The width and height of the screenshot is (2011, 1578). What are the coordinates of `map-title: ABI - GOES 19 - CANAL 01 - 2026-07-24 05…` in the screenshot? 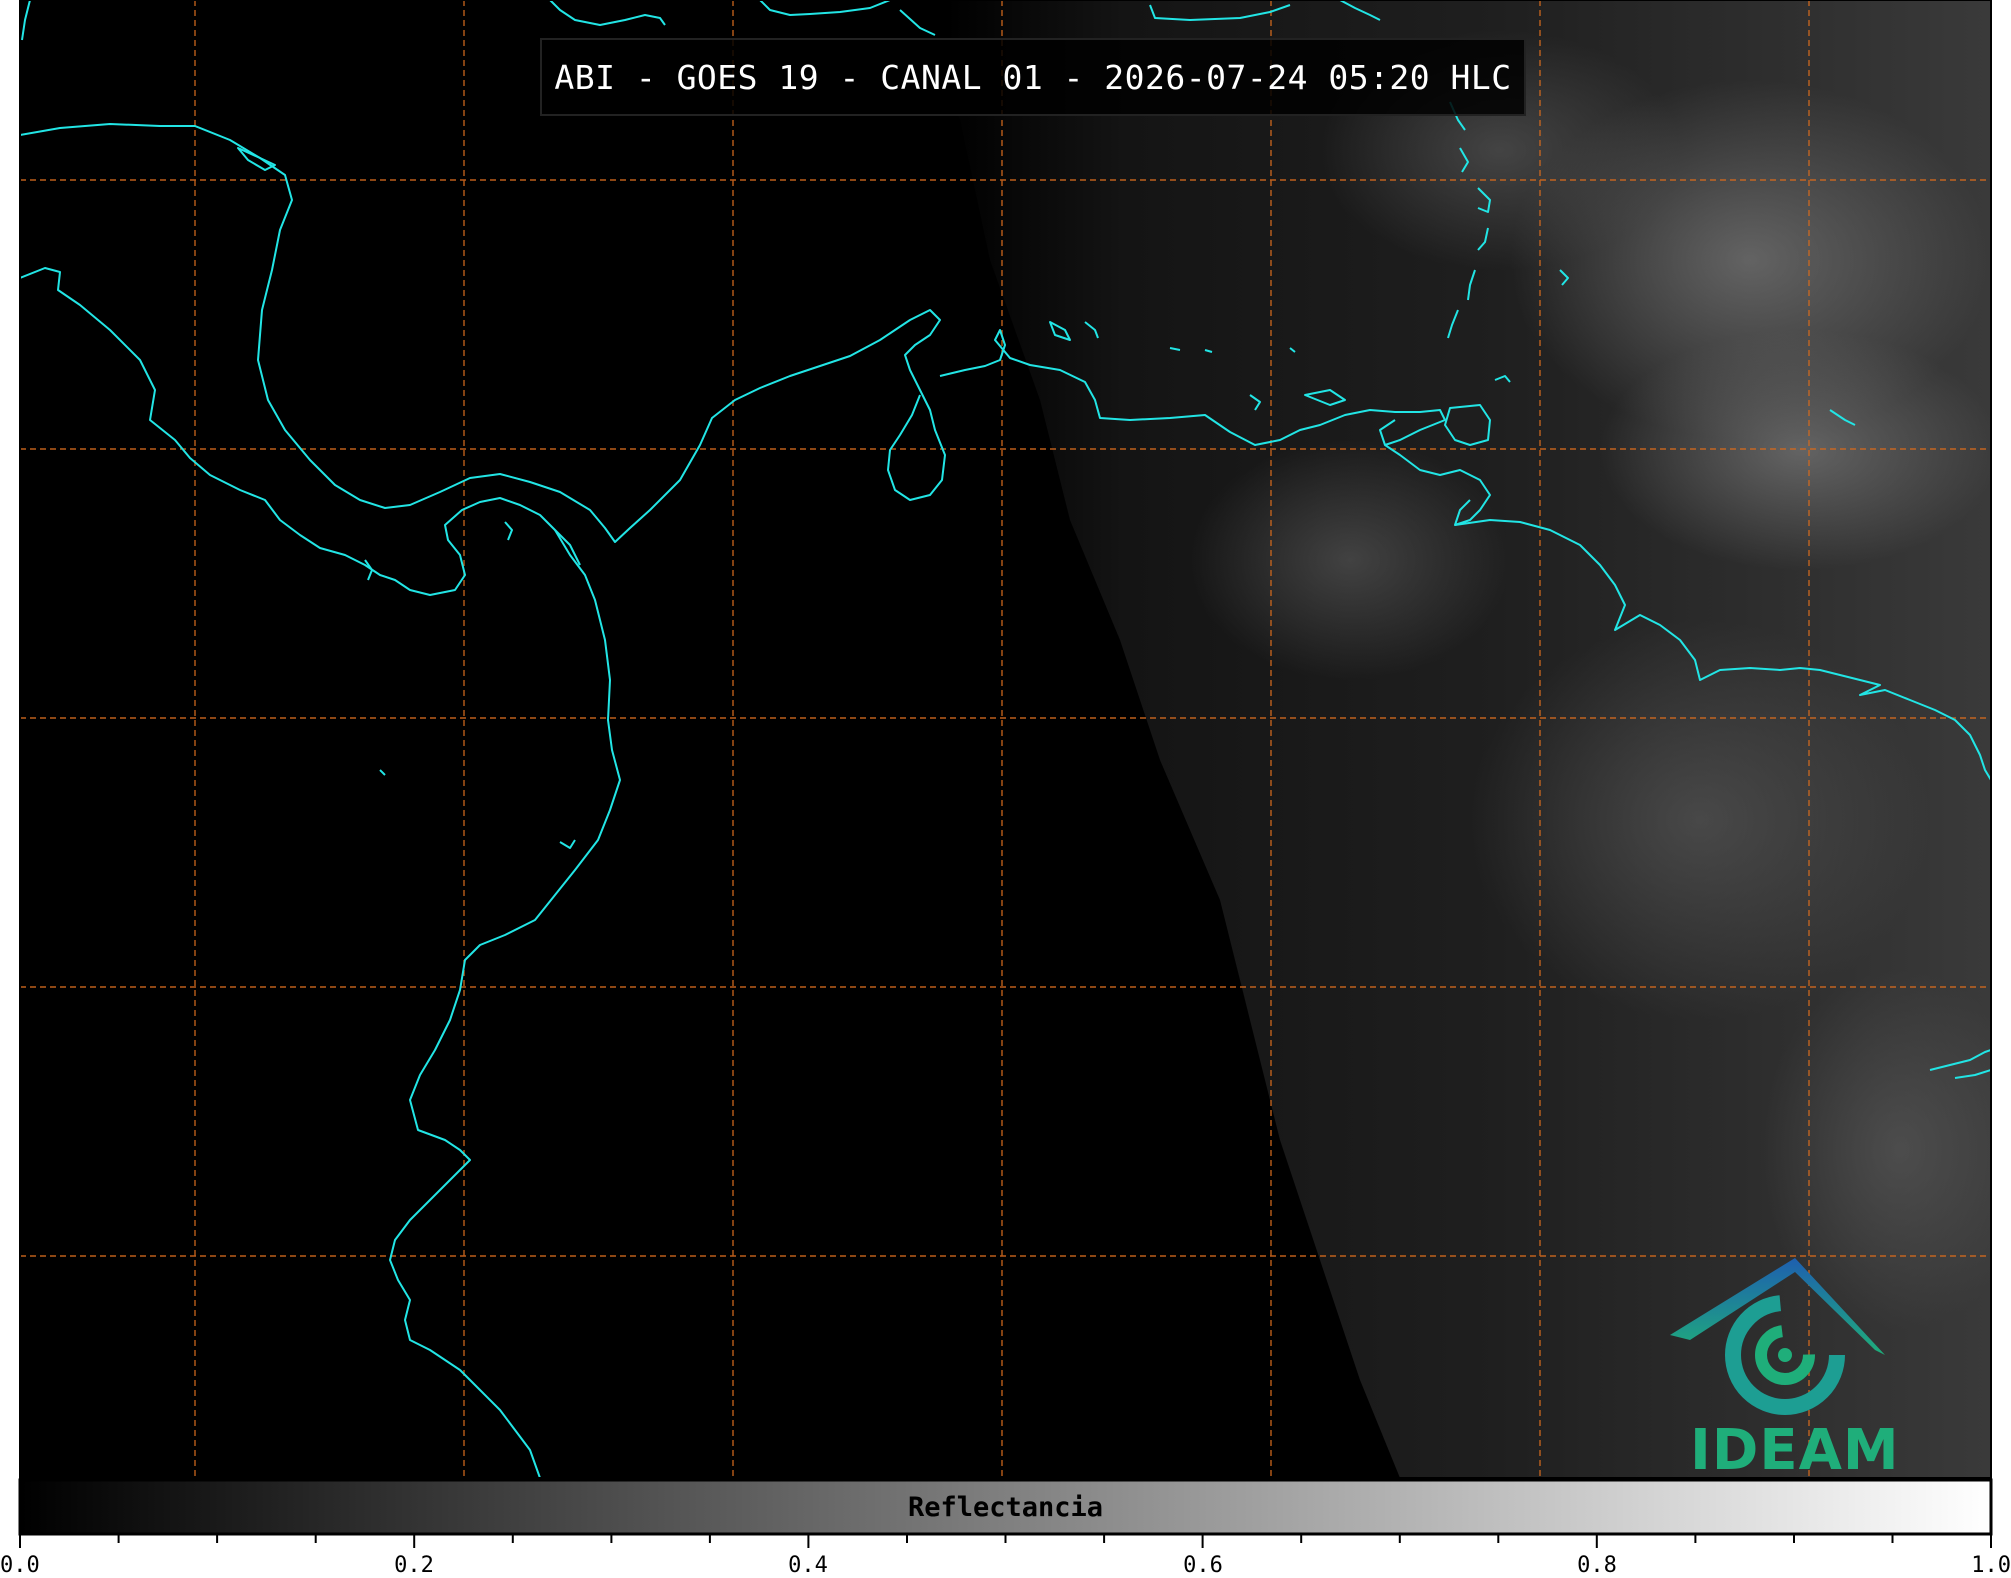 It's located at (1033, 77).